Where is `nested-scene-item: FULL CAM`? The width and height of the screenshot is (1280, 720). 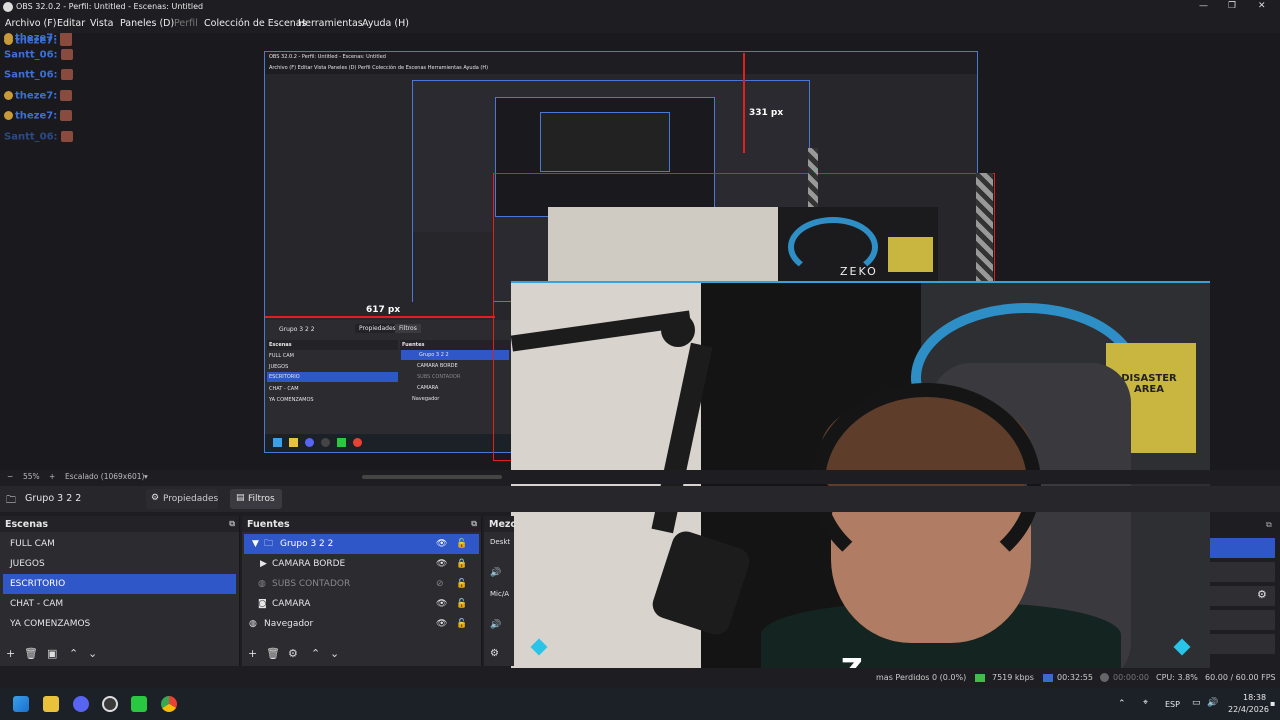 nested-scene-item: FULL CAM is located at coordinates (281, 356).